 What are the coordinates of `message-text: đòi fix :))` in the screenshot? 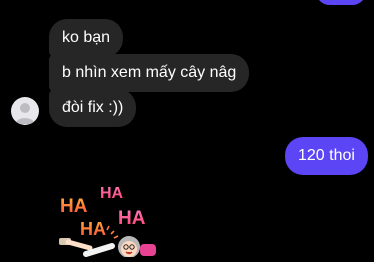 It's located at (93, 107).